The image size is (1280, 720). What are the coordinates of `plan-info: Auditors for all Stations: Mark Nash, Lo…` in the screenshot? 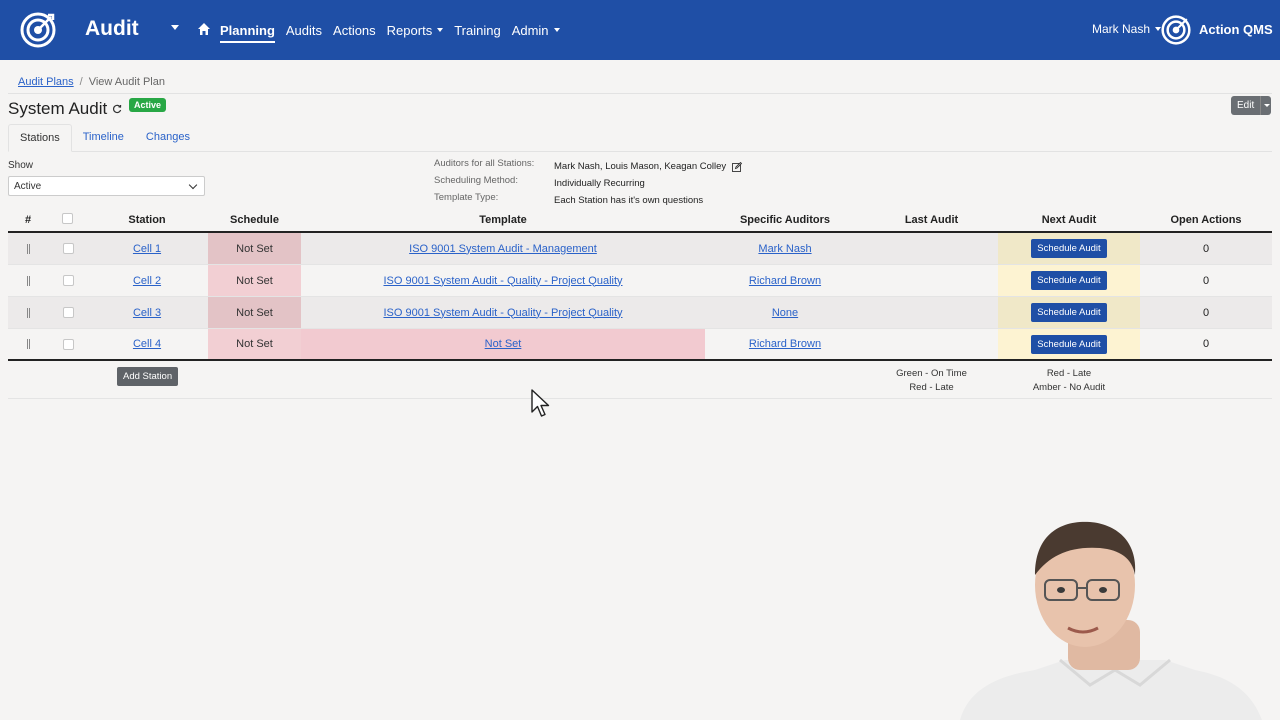 It's located at (588, 183).